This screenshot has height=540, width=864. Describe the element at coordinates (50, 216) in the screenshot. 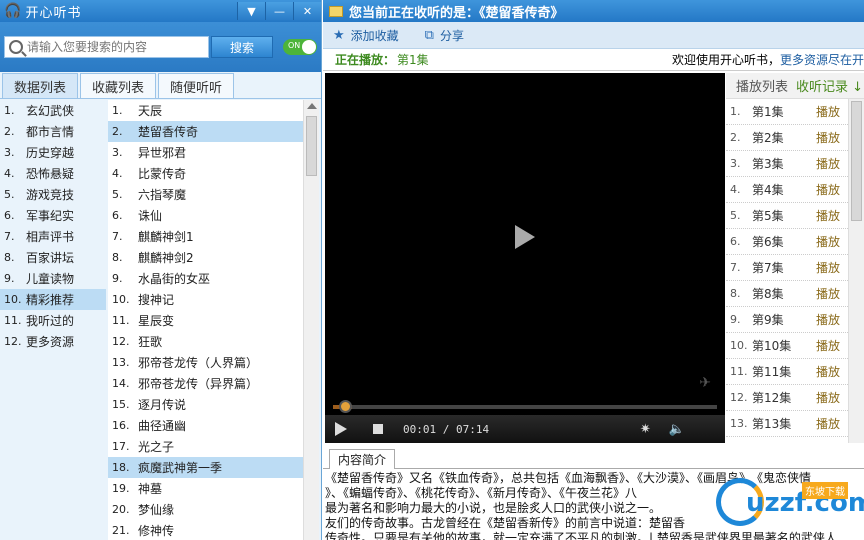

I see `category-name: 军事纪实` at that location.